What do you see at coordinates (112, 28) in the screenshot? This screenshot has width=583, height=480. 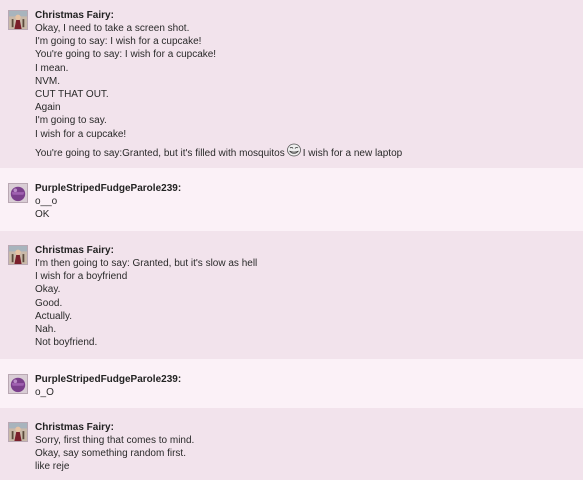 I see `message-line: Okay, I need to take a screen shot.` at bounding box center [112, 28].